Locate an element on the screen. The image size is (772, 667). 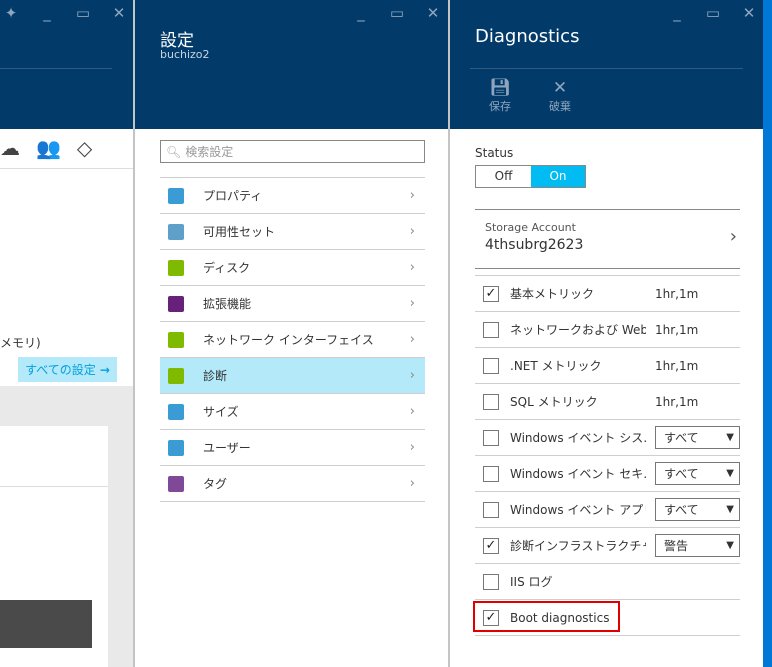
network-interface-icon is located at coordinates (176, 339).